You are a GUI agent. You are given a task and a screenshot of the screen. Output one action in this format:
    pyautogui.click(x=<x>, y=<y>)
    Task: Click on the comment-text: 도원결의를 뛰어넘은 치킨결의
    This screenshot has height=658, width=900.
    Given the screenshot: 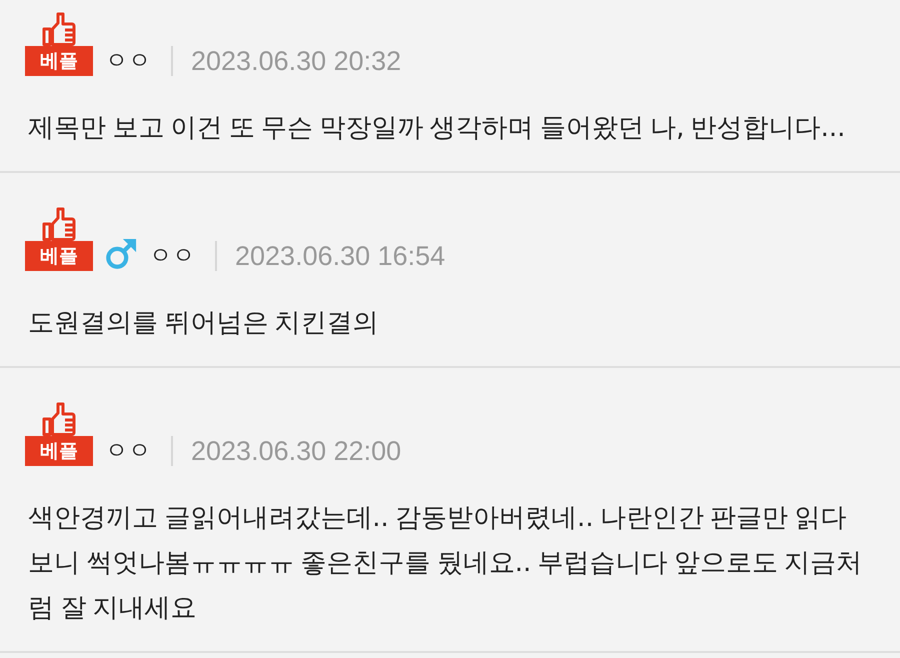 What is the action you would take?
    pyautogui.click(x=204, y=323)
    